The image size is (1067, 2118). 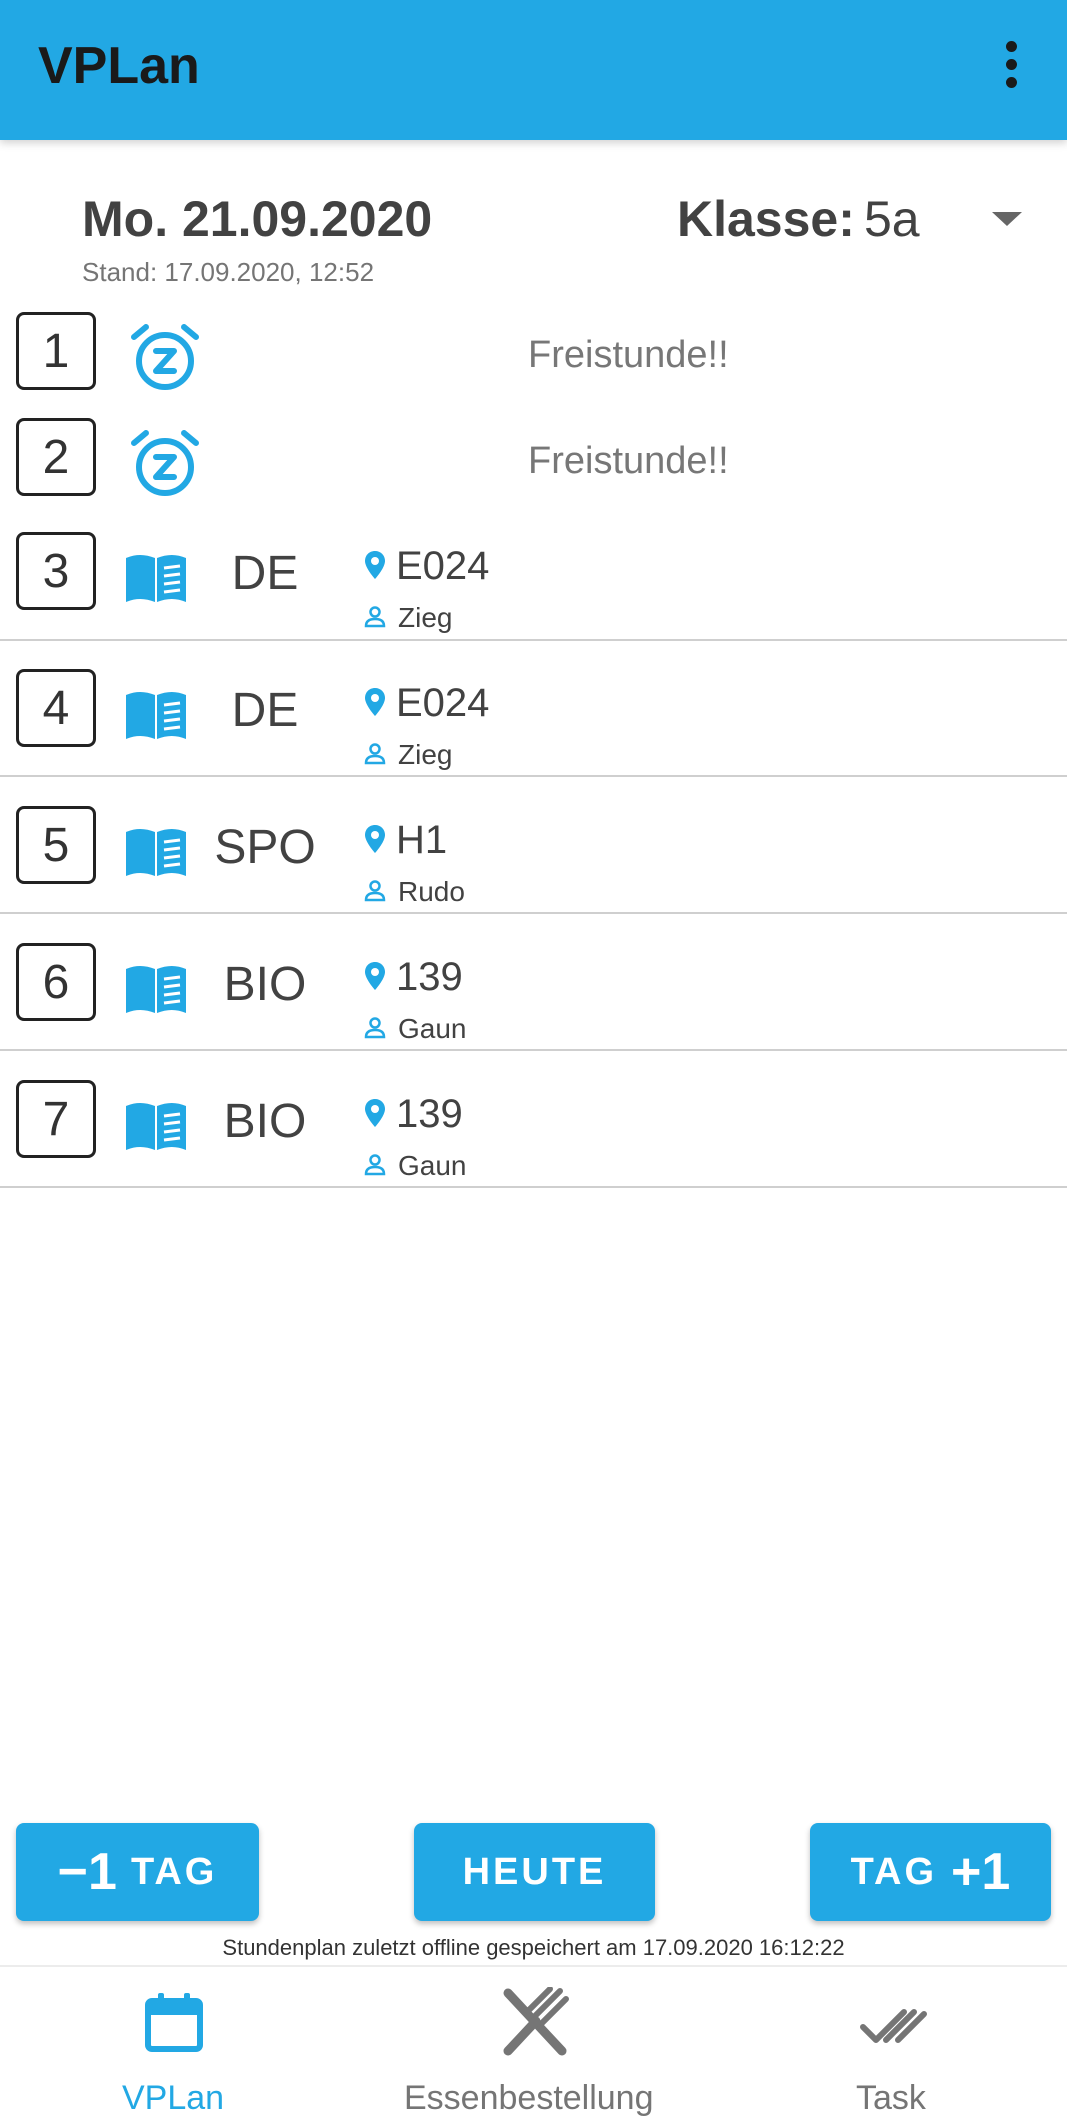 What do you see at coordinates (56, 982) in the screenshot?
I see `period-number: 6` at bounding box center [56, 982].